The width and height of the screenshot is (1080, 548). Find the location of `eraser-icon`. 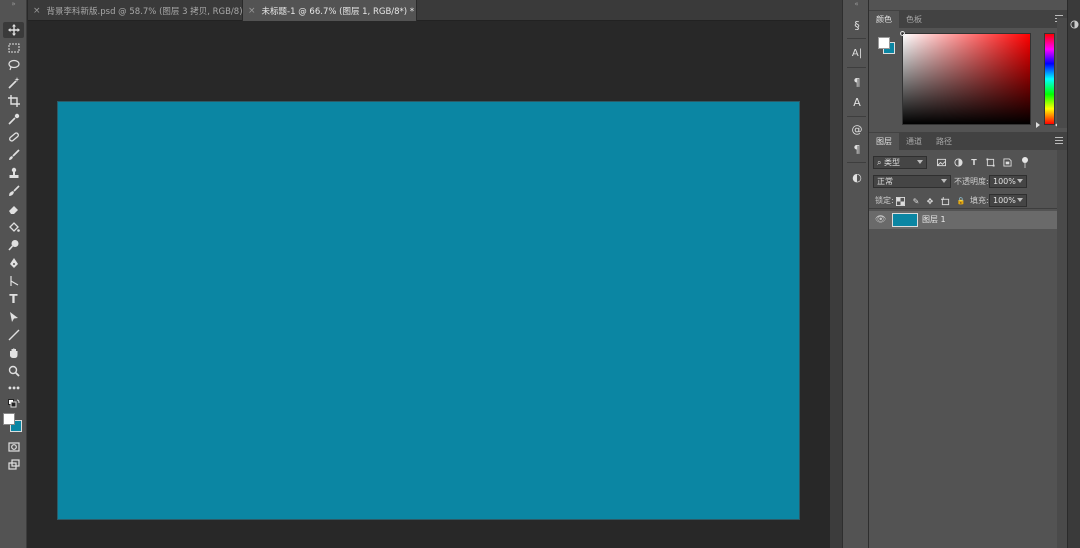

eraser-icon is located at coordinates (13, 209).